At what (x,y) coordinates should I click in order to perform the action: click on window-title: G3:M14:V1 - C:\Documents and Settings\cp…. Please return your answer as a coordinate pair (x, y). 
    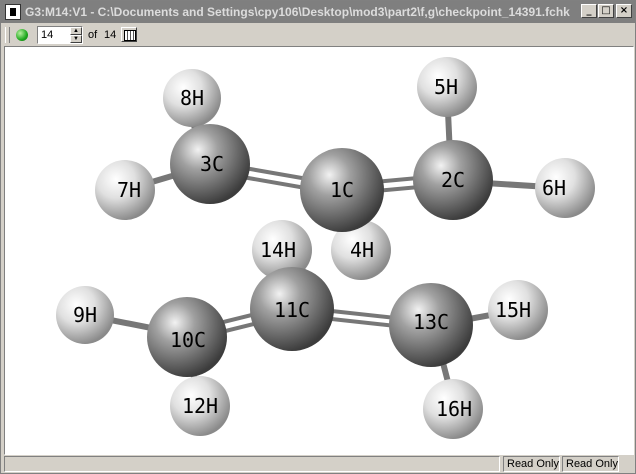
    Looking at the image, I should click on (297, 12).